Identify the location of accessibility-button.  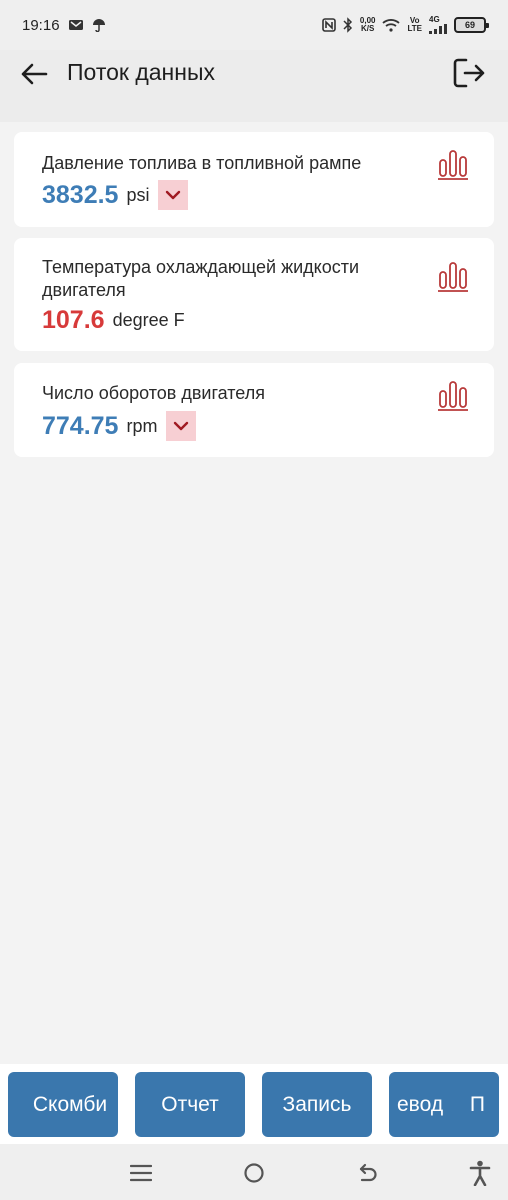
(480, 1173).